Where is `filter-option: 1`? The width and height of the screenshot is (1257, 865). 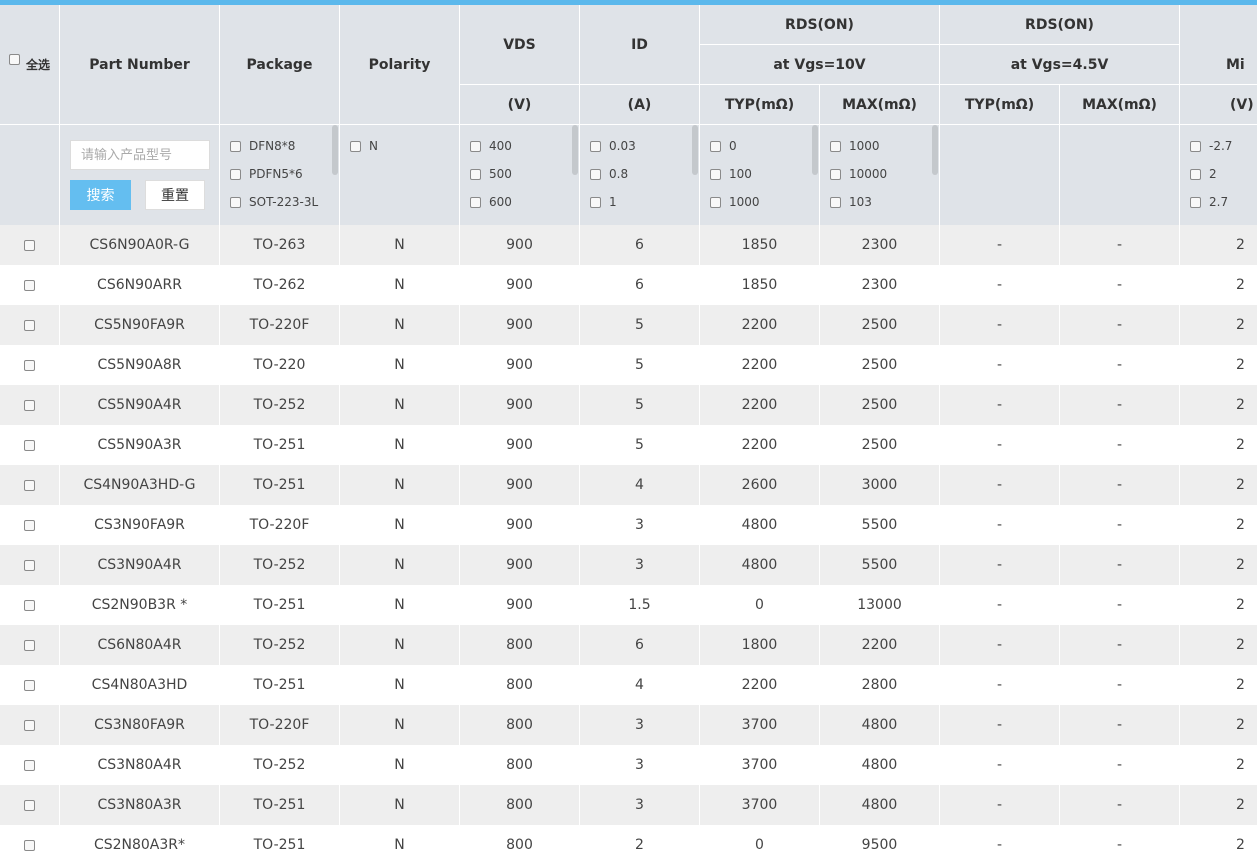 filter-option: 1 is located at coordinates (603, 202).